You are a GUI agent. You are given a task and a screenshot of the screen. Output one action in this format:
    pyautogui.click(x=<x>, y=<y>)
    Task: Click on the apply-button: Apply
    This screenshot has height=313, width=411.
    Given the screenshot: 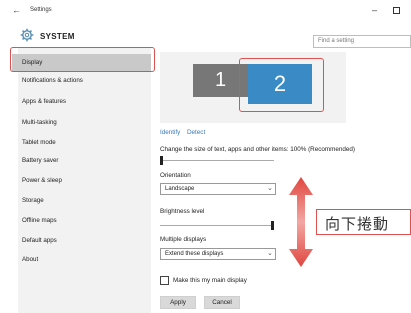 What is the action you would take?
    pyautogui.click(x=178, y=302)
    